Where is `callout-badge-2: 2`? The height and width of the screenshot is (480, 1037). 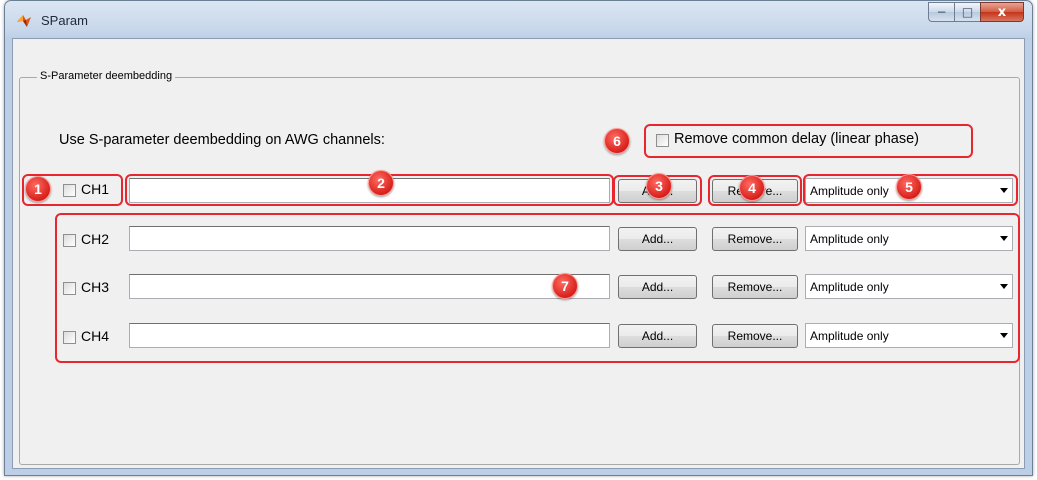 callout-badge-2: 2 is located at coordinates (381, 183).